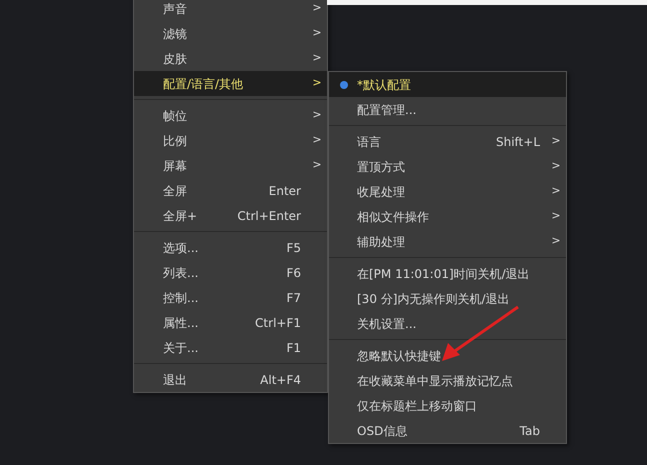 This screenshot has width=647, height=465. Describe the element at coordinates (393, 217) in the screenshot. I see `menu-item-label: 相似文件操作` at that location.